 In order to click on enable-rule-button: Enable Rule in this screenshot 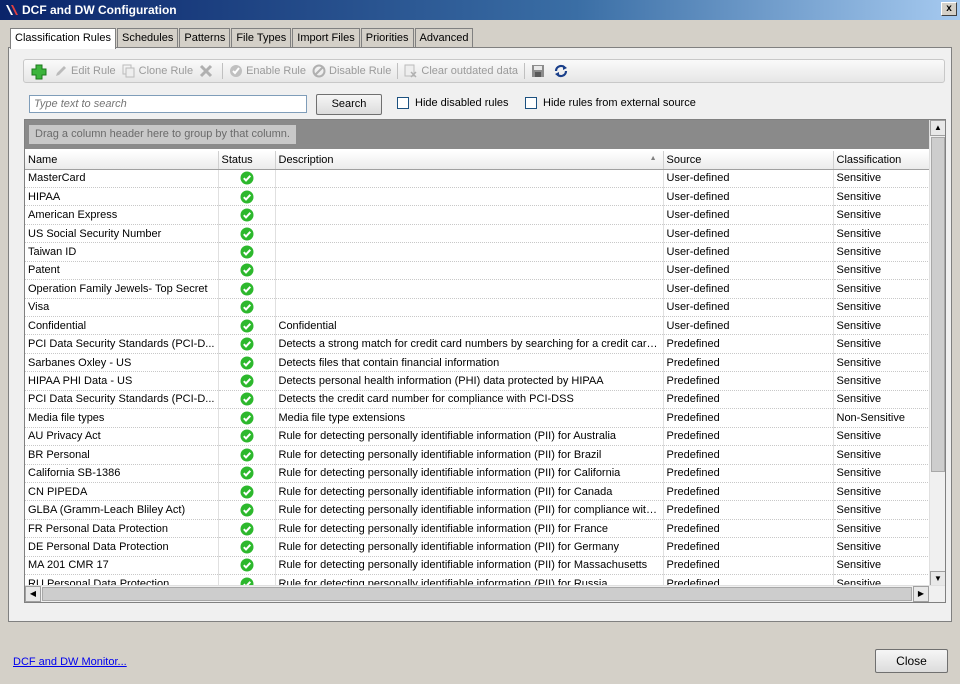, I will do `click(267, 71)`.